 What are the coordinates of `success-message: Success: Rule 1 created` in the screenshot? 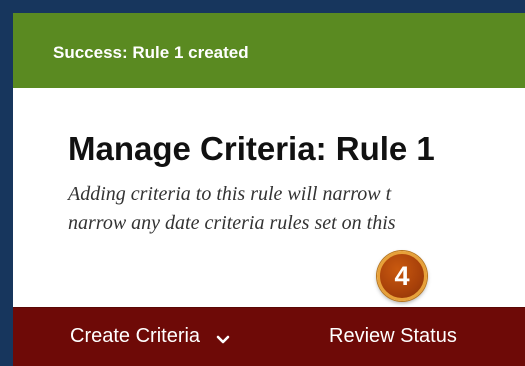 It's located at (151, 52).